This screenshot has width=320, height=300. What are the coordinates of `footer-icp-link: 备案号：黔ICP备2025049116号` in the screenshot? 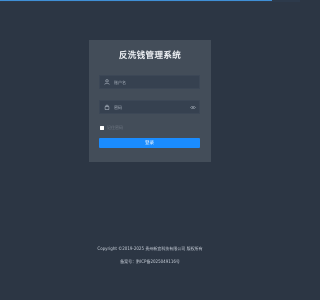 It's located at (150, 262).